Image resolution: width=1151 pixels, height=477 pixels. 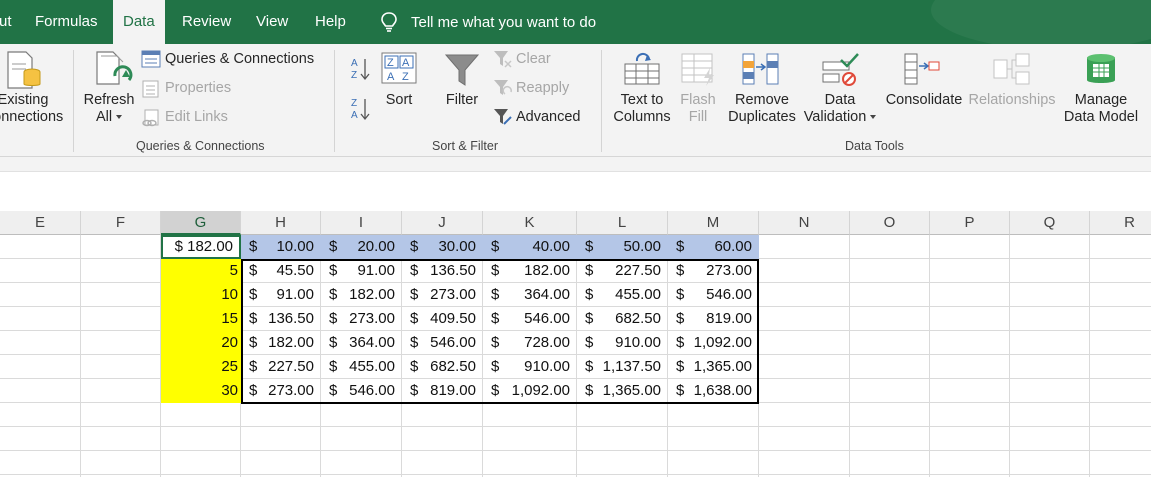 What do you see at coordinates (540, 390) in the screenshot?
I see `cell-value: 1,092.00` at bounding box center [540, 390].